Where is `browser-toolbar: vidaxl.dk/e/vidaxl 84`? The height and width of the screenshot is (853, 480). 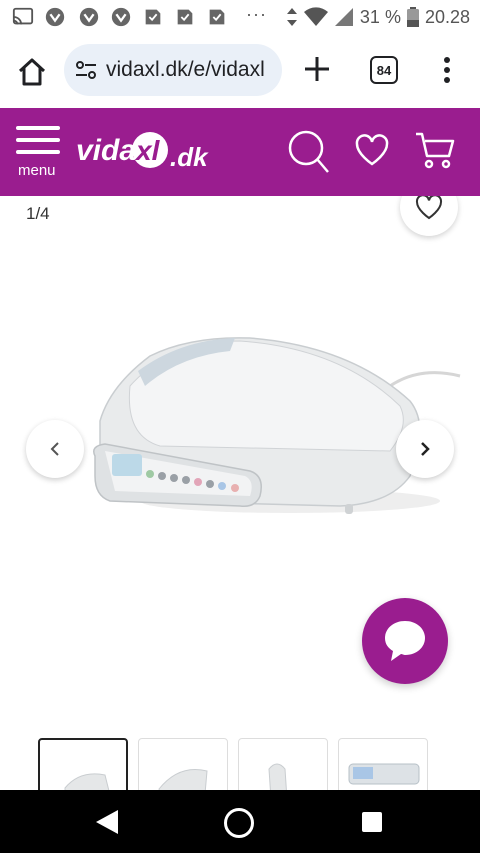 browser-toolbar: vidaxl.dk/e/vidaxl 84 is located at coordinates (240, 71).